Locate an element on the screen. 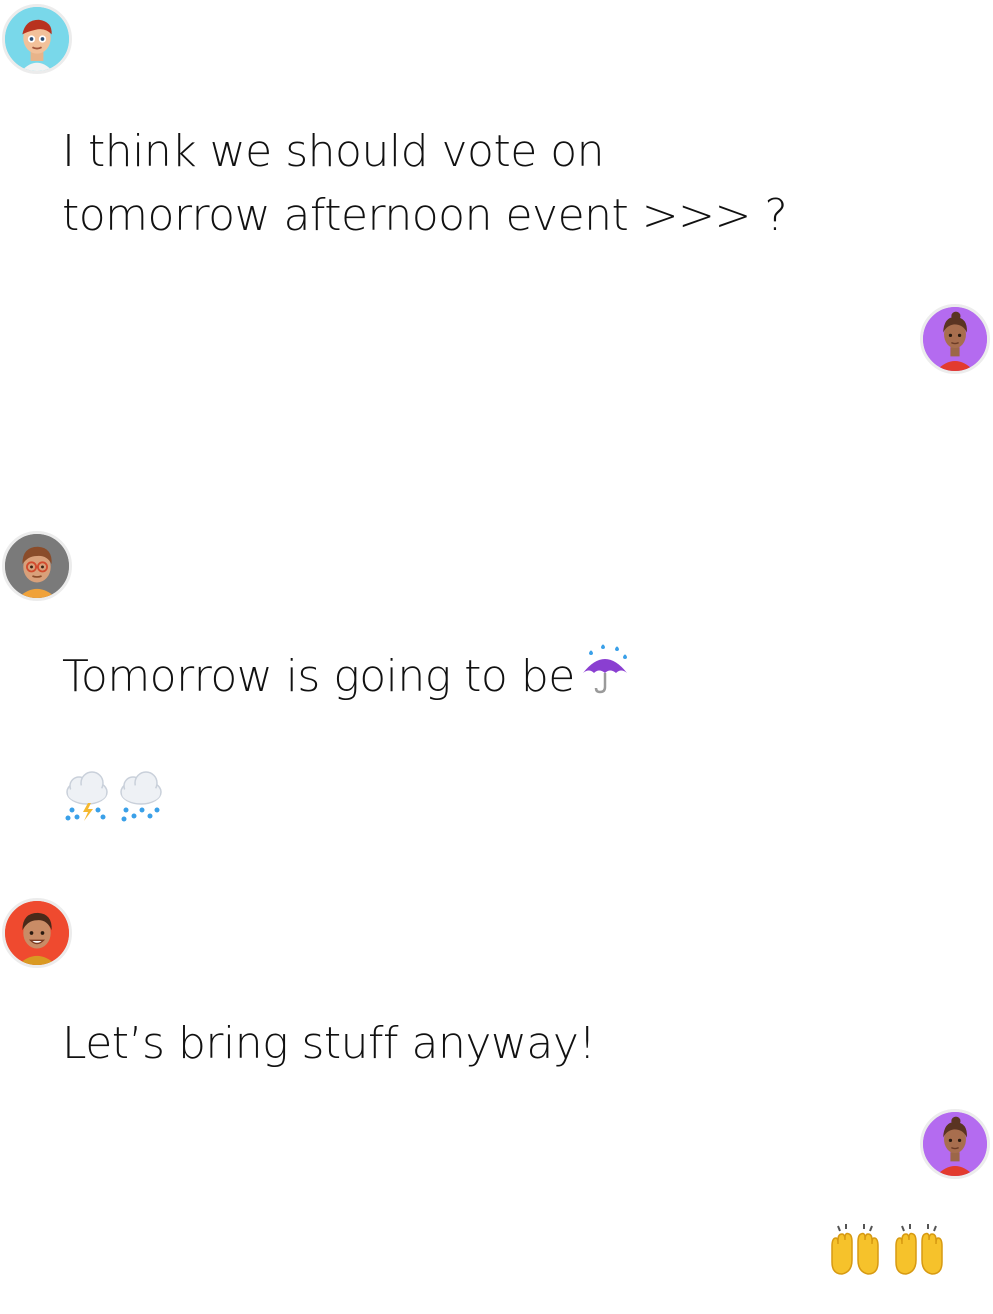 This screenshot has width=993, height=1314. message-text: Let’s bring stuff anyway! is located at coordinates (329, 1044).